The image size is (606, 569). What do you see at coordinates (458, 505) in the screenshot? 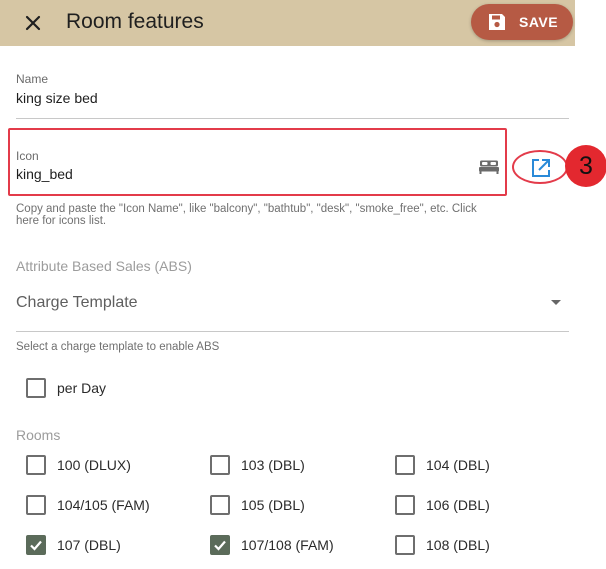
I see `room-label: 106 (DBL)` at bounding box center [458, 505].